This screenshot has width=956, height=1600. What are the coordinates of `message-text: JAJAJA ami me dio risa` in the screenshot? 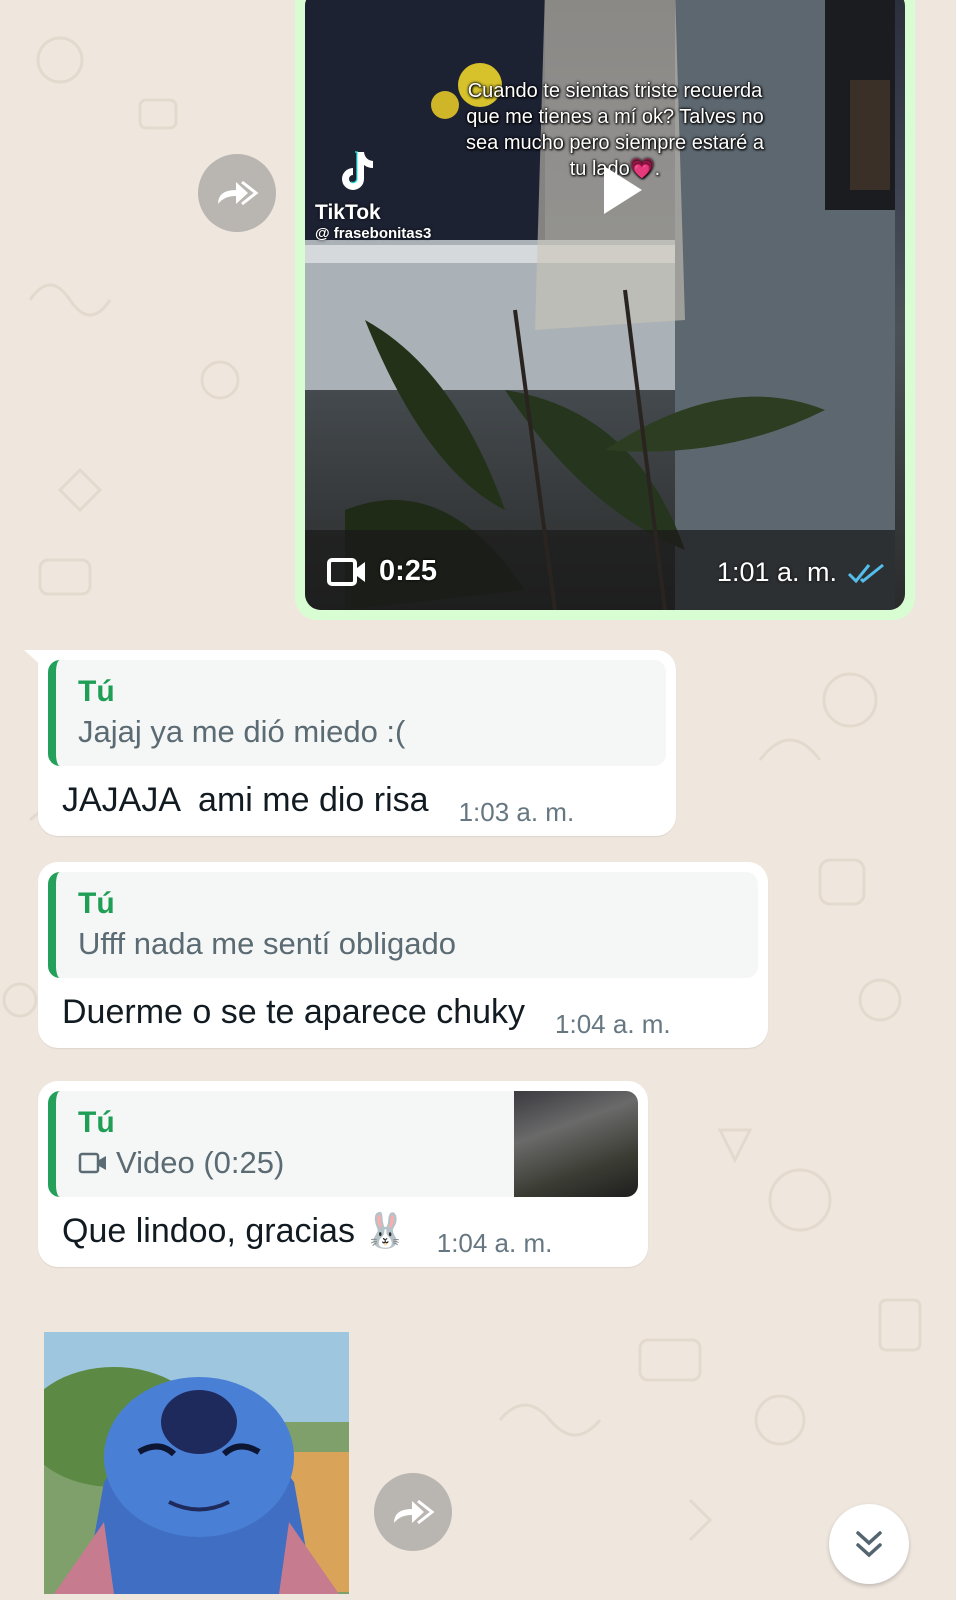 It's located at (245, 800).